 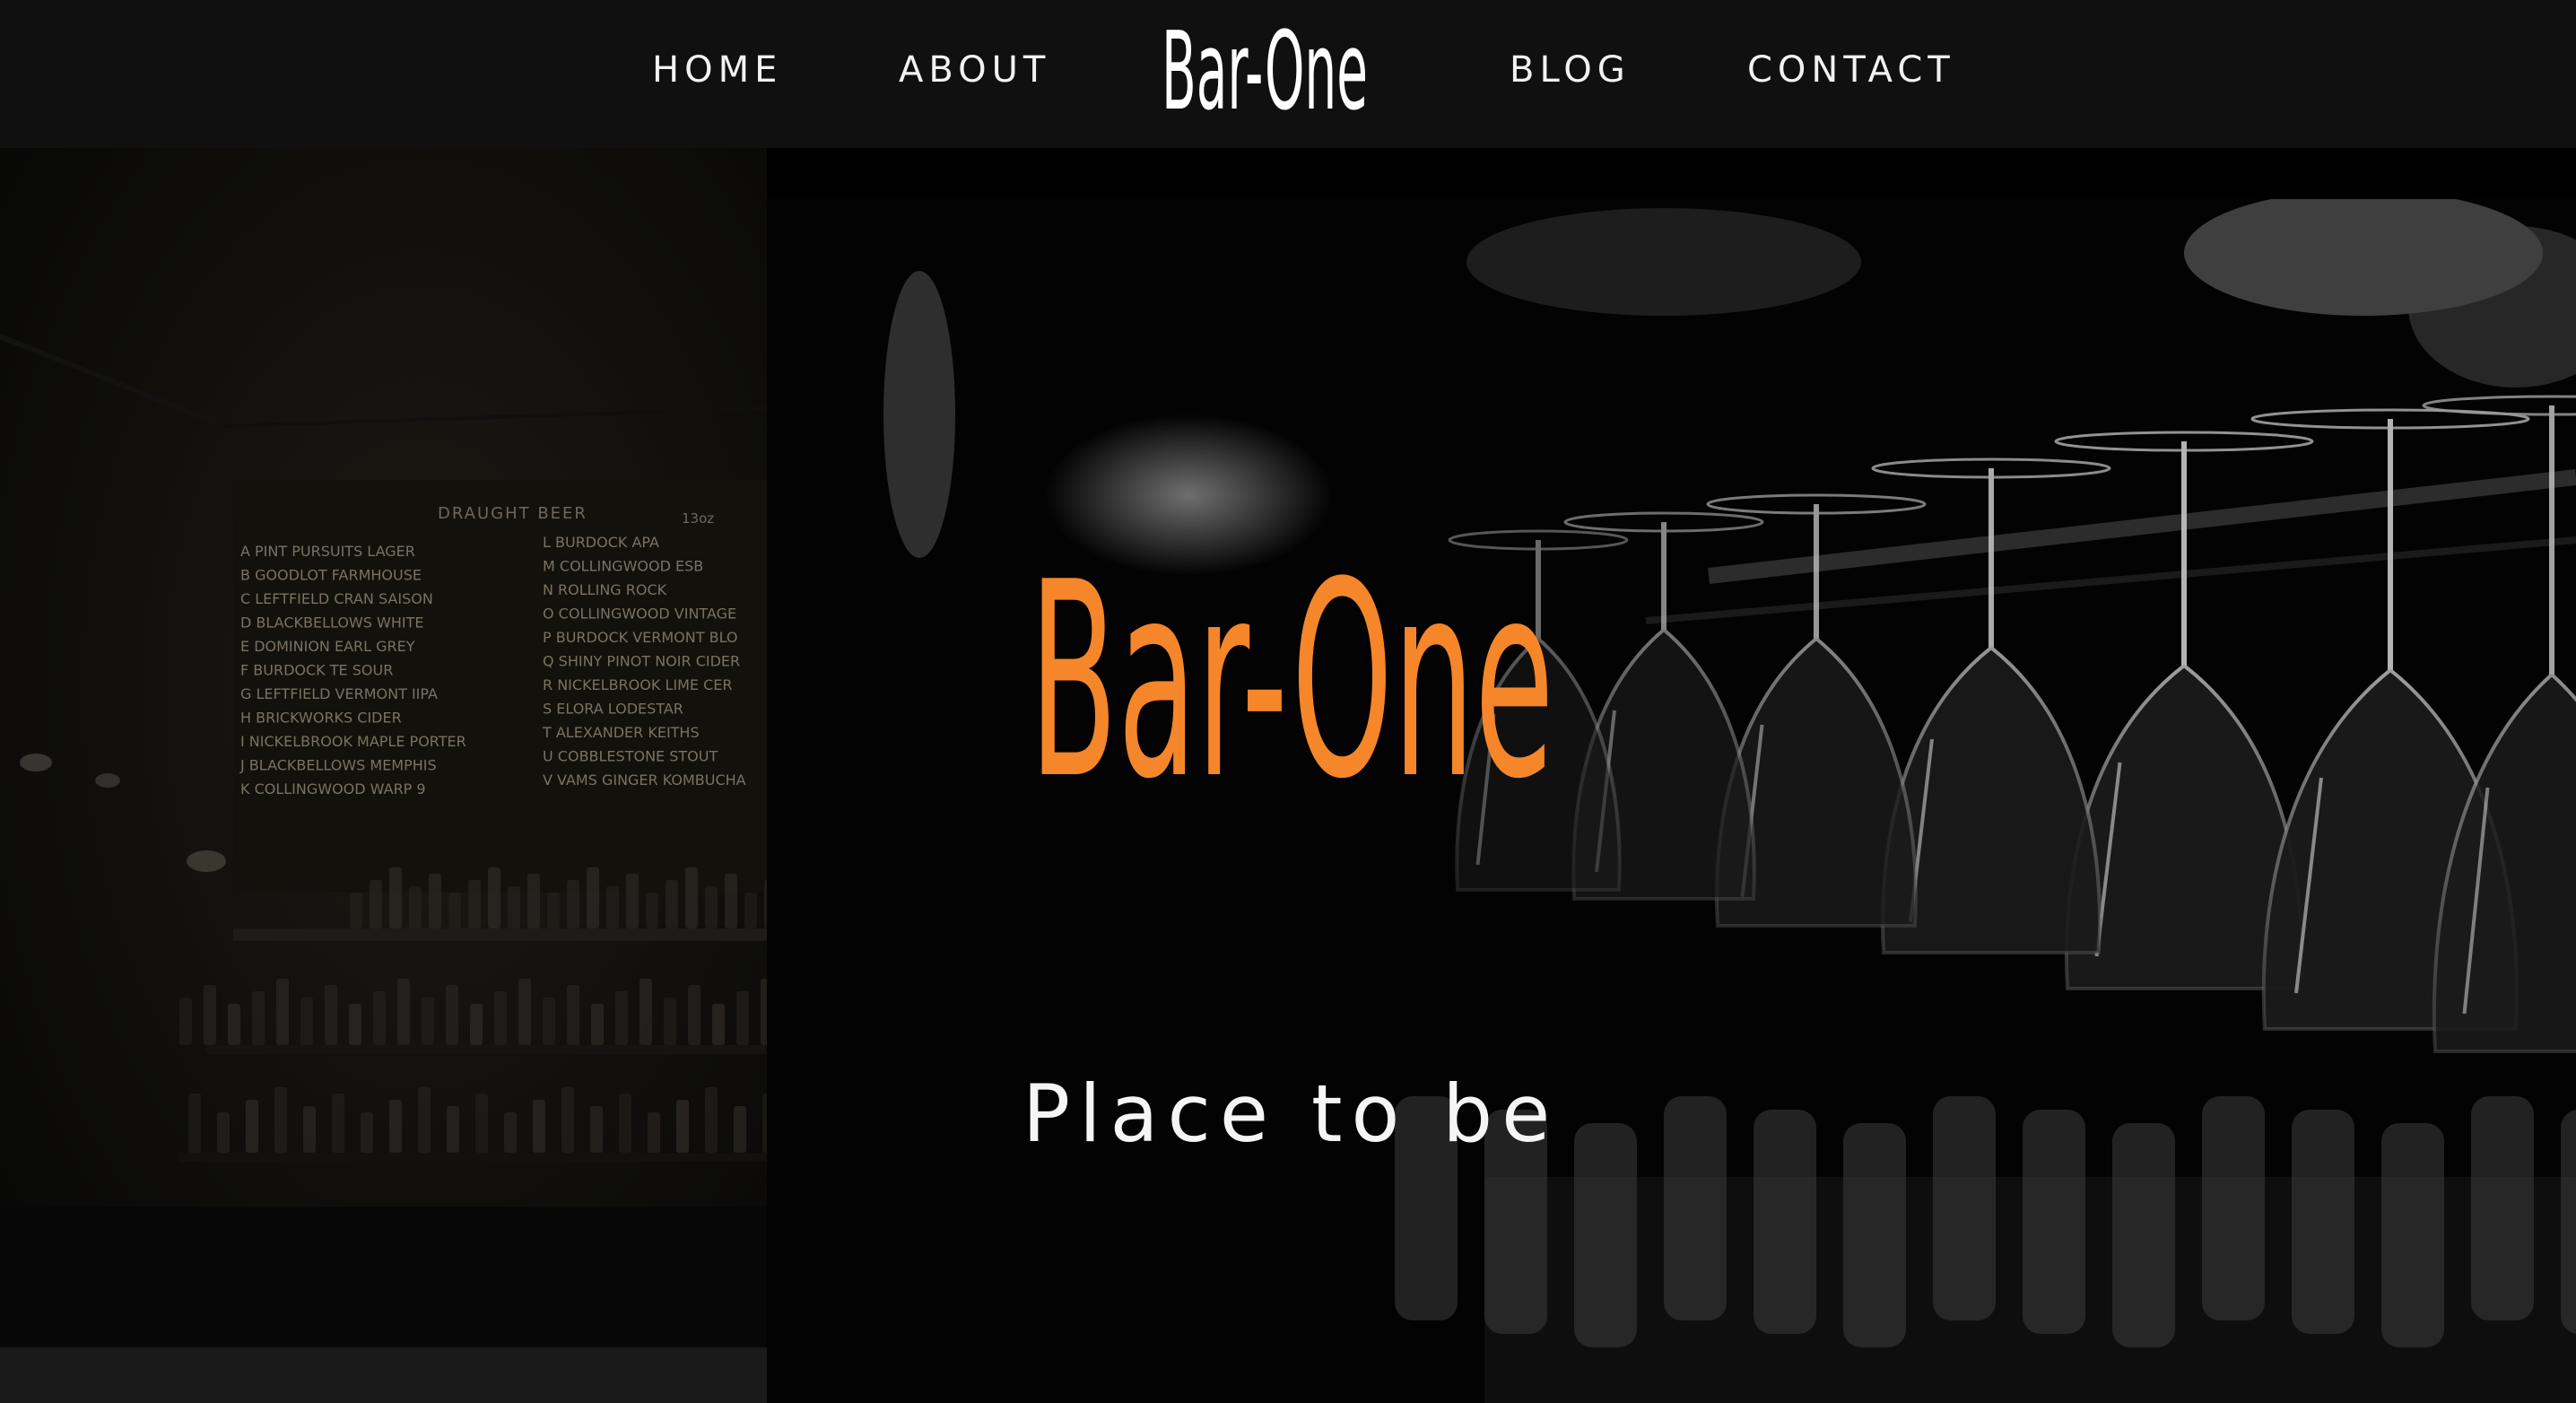 I want to click on menu-board-line: E DOMINION EARL GREY, so click(x=327, y=646).